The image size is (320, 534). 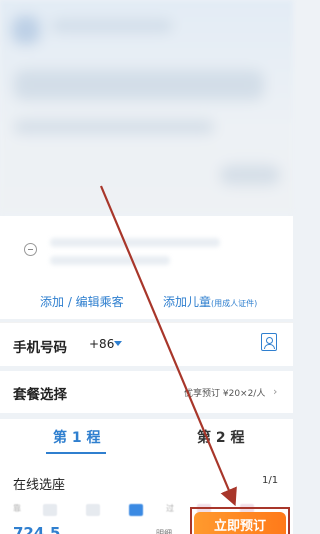 I want to click on seat-row-label-left: 靠, so click(x=17, y=508).